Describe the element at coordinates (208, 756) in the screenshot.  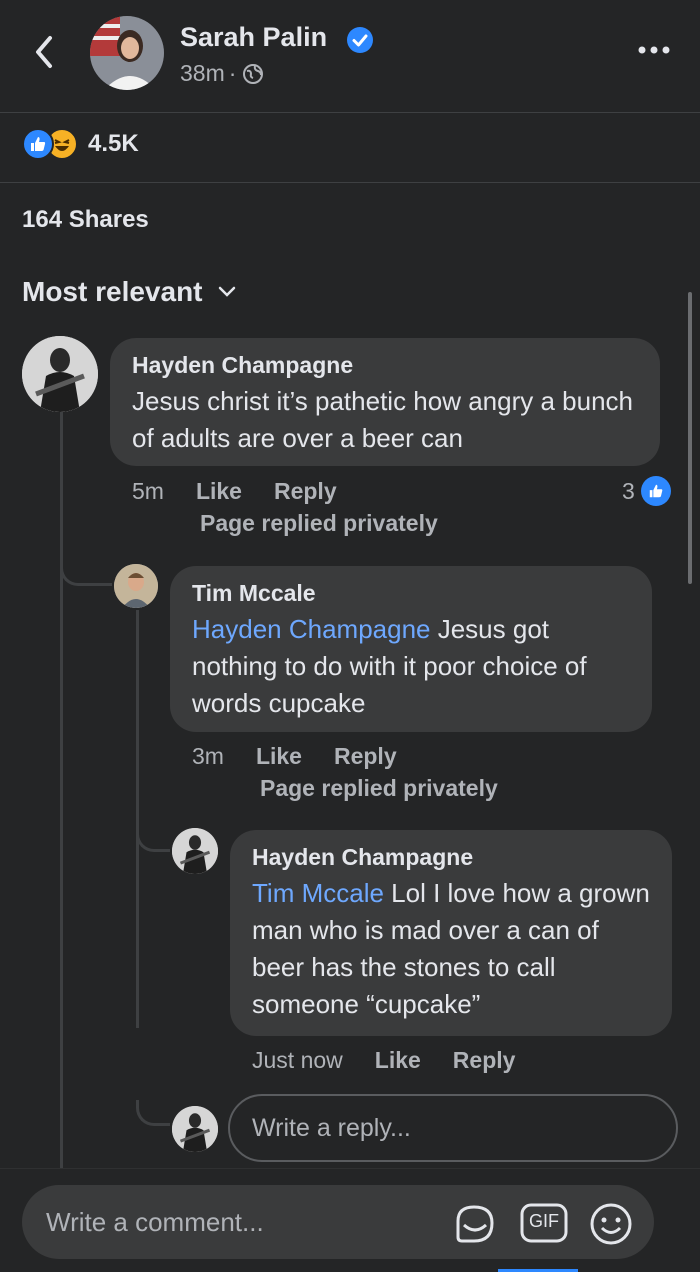
I see `comment-time: 3m` at that location.